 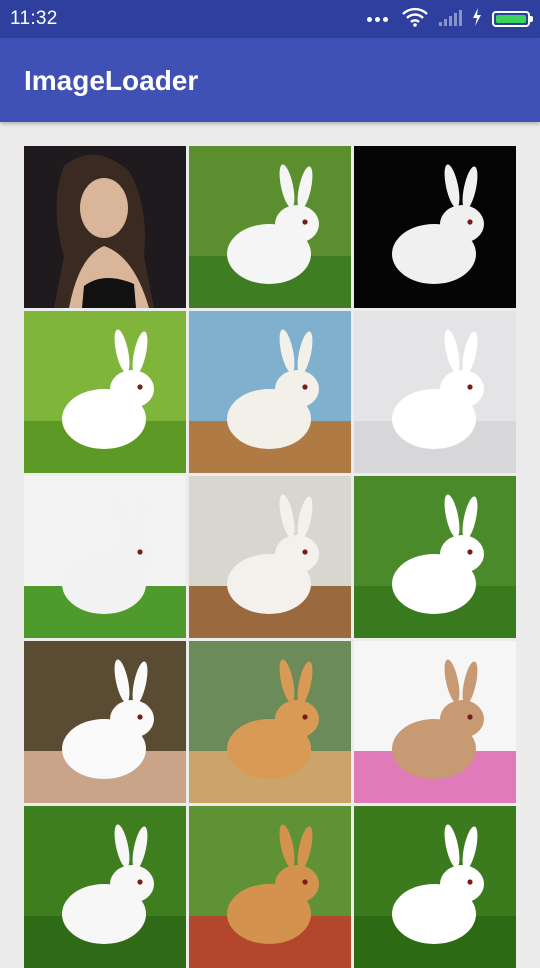 I want to click on image-rabbit-basket, so click(x=270, y=557).